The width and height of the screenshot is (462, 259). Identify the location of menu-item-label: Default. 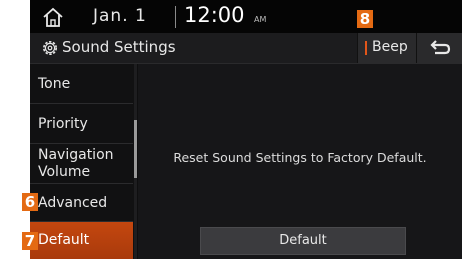
(64, 240).